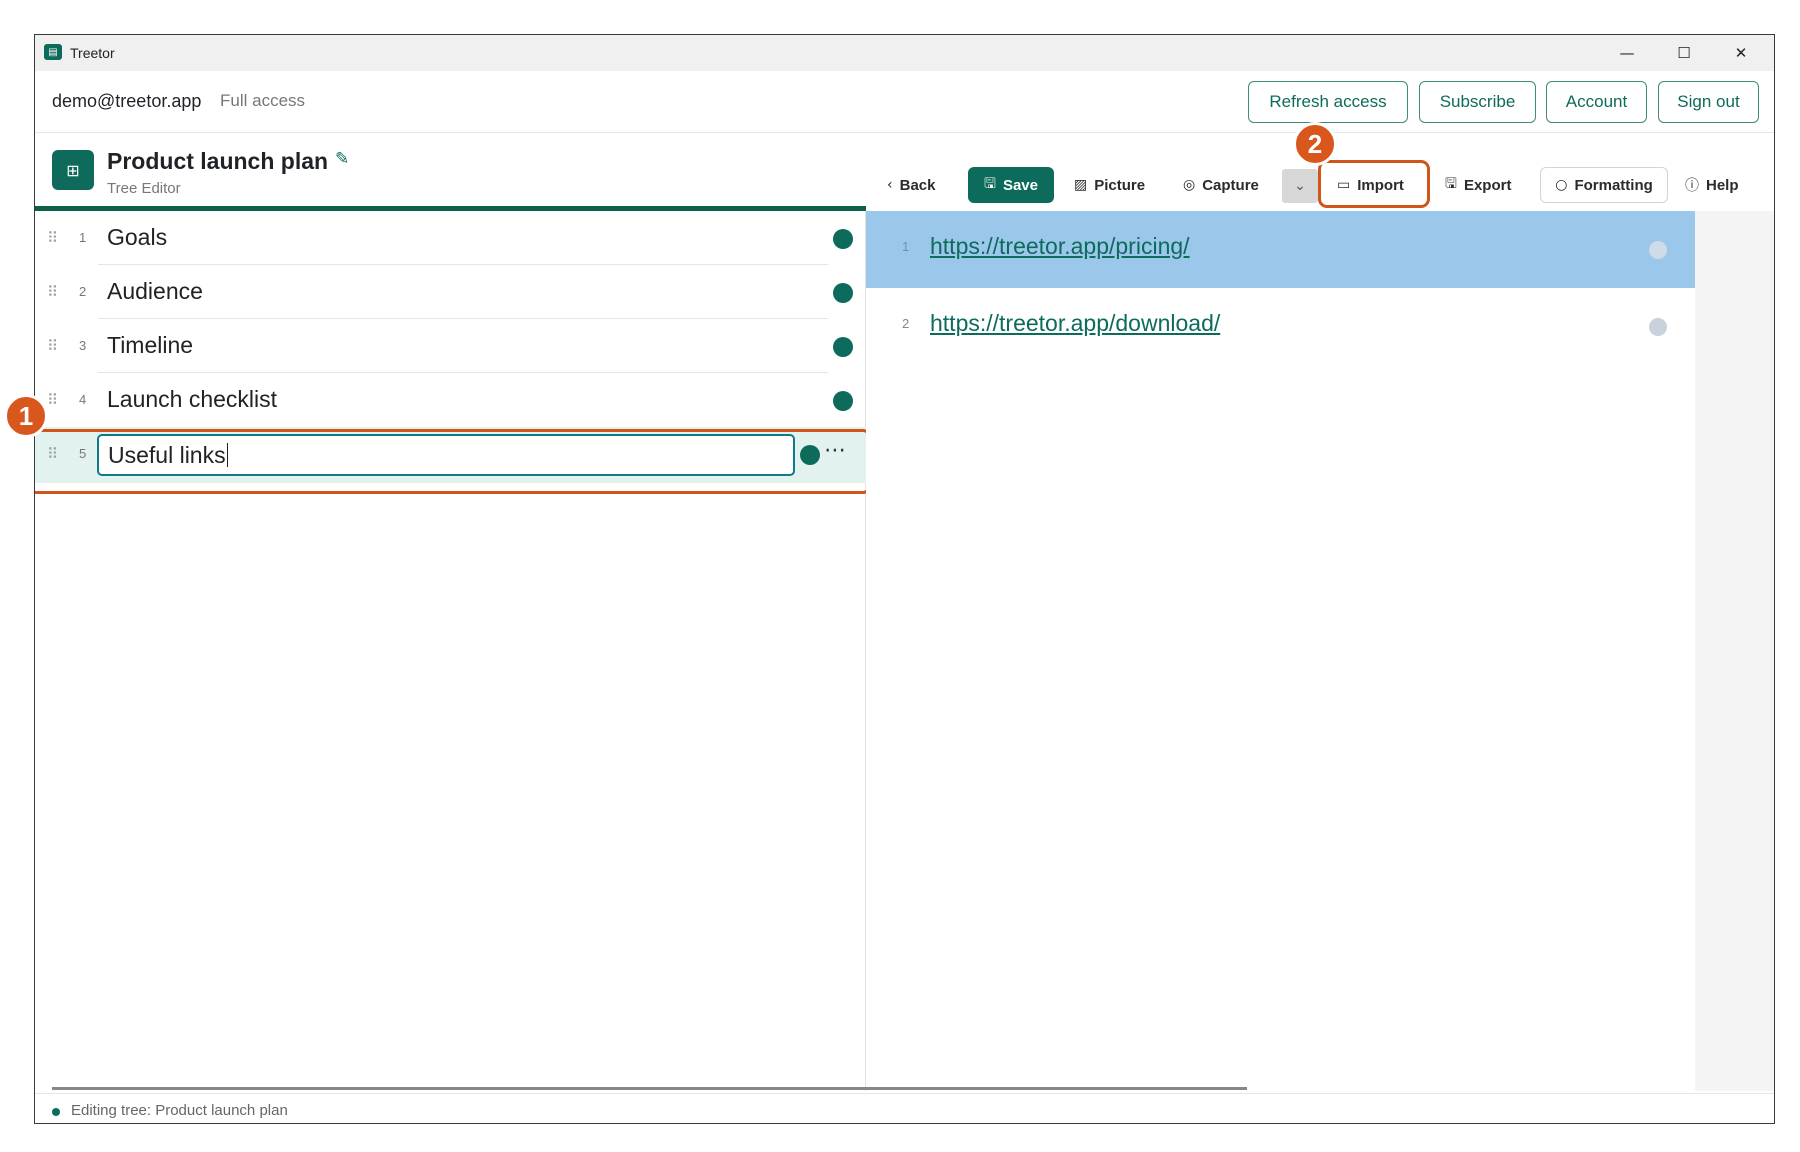 The image size is (1800, 1152). Describe the element at coordinates (1280, 326) in the screenshot. I see `link-row: 2 https://treetor.app/download/` at that location.